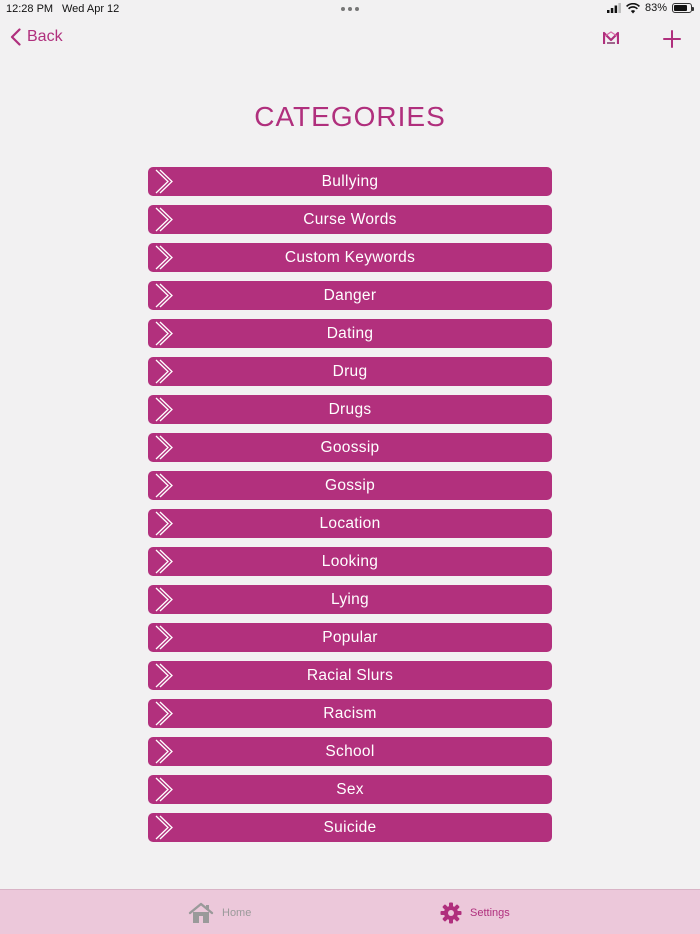  I want to click on status-bar: 12:28 PM Wed Apr 12 83%, so click(350, 10).